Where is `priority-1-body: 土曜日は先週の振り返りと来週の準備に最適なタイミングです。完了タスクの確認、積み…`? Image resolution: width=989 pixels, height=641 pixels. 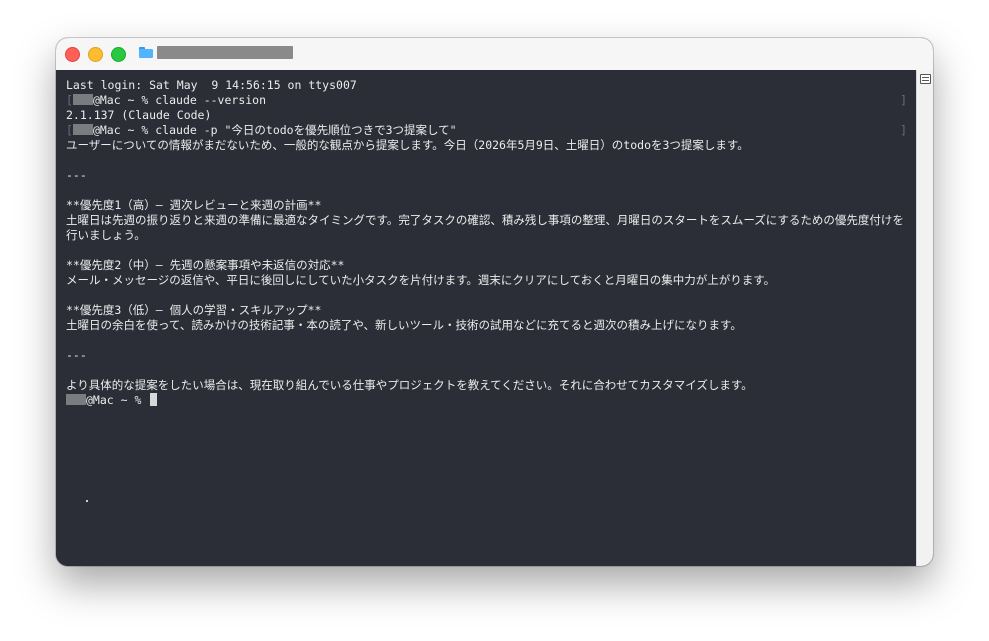 priority-1-body: 土曜日は先週の振り返りと来週の準備に最適なタイミングです。完了タスクの確認、積み… is located at coordinates (485, 227).